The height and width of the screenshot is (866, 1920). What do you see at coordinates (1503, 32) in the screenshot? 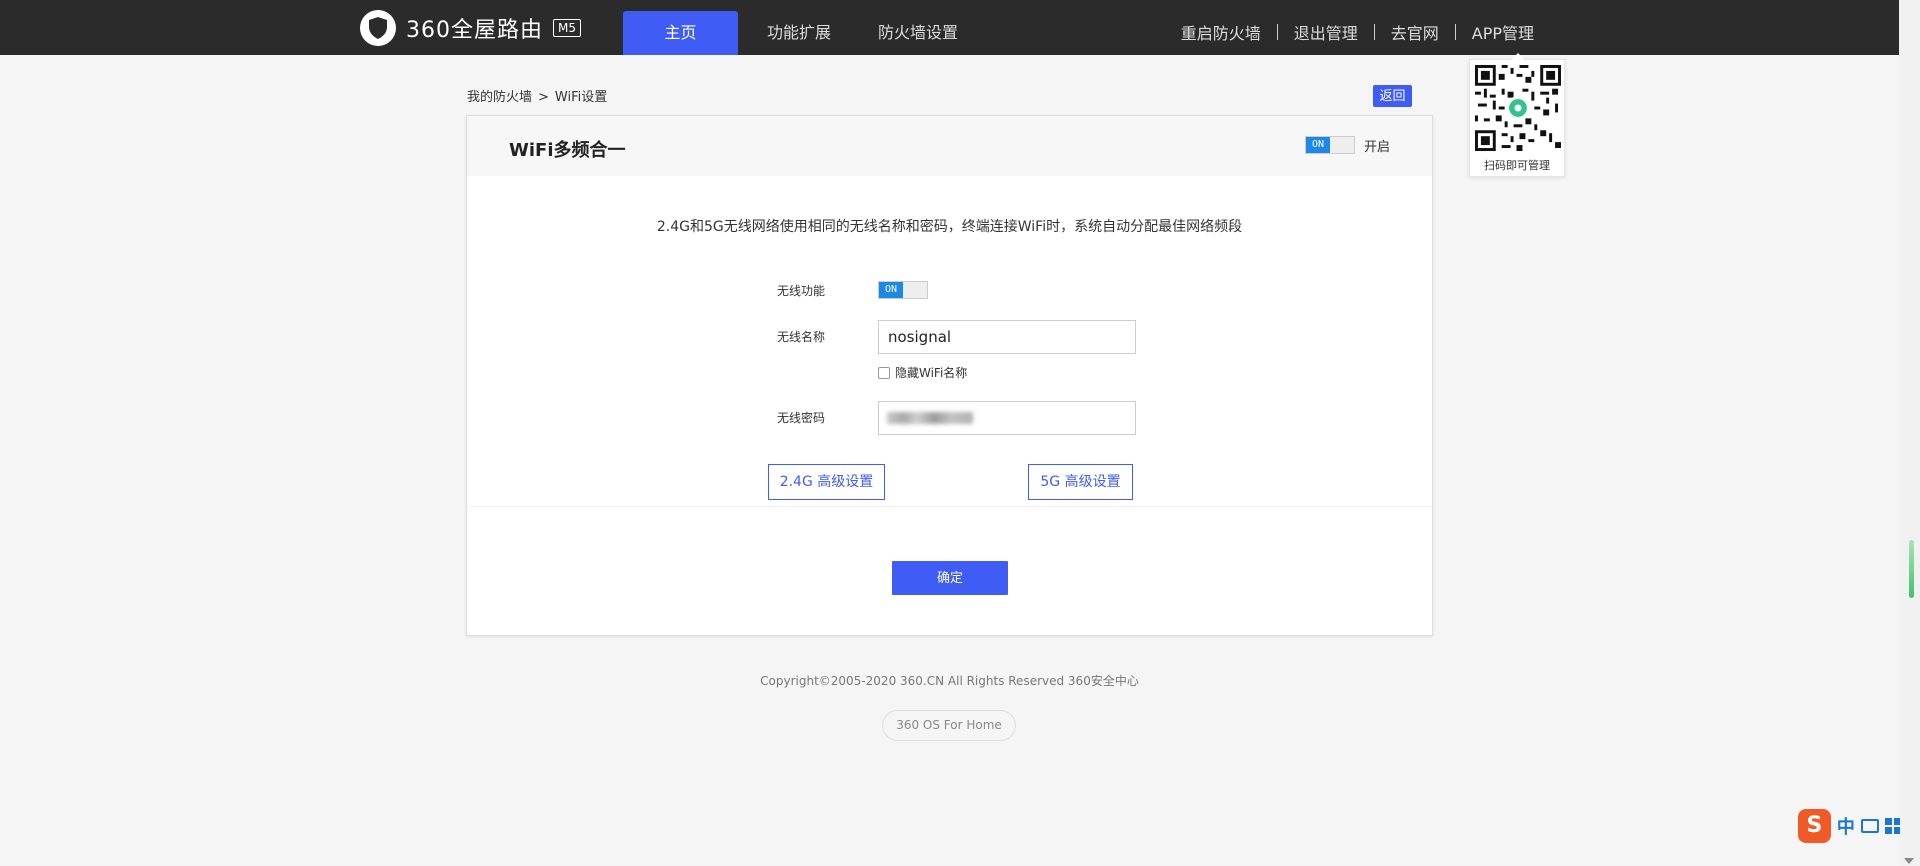
I see `app-manage-link: APP管理` at bounding box center [1503, 32].